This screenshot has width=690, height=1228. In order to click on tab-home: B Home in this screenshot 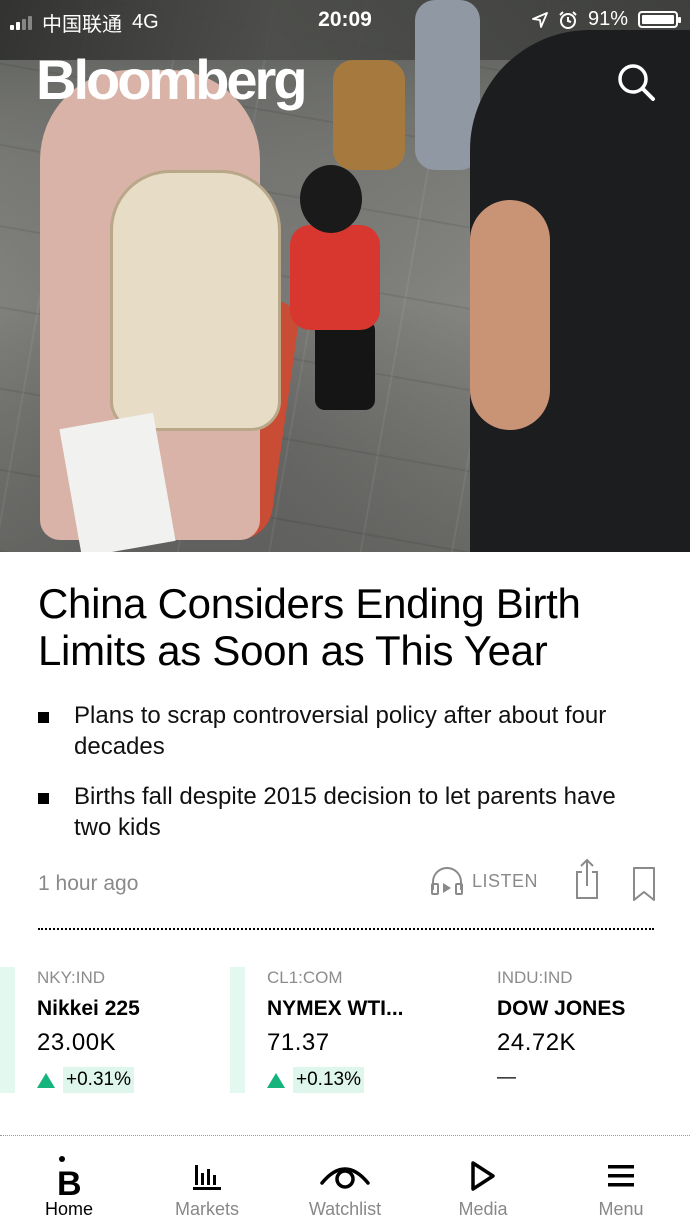, I will do `click(69, 1182)`.